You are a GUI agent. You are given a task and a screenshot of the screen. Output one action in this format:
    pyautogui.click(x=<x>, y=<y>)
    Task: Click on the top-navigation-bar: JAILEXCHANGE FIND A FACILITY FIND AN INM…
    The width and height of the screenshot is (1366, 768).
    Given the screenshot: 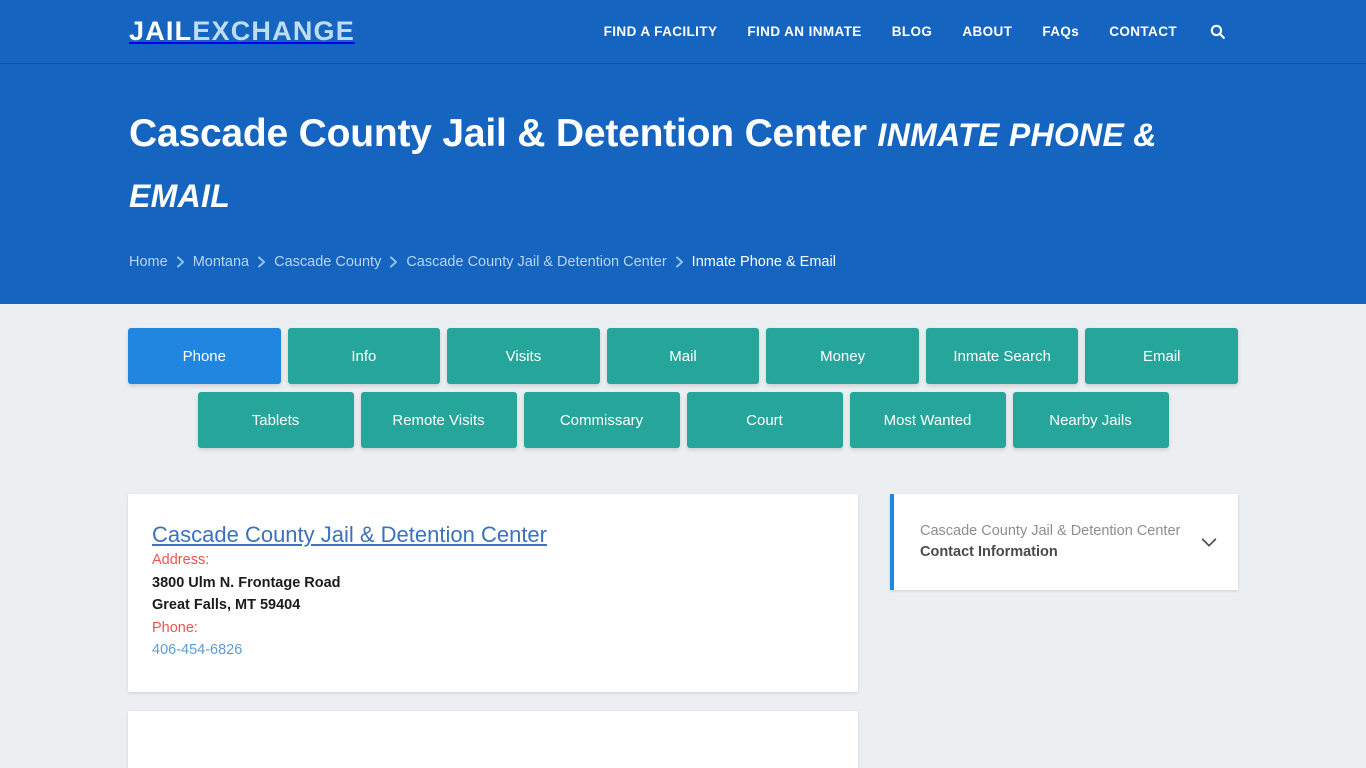 What is the action you would take?
    pyautogui.click(x=683, y=32)
    